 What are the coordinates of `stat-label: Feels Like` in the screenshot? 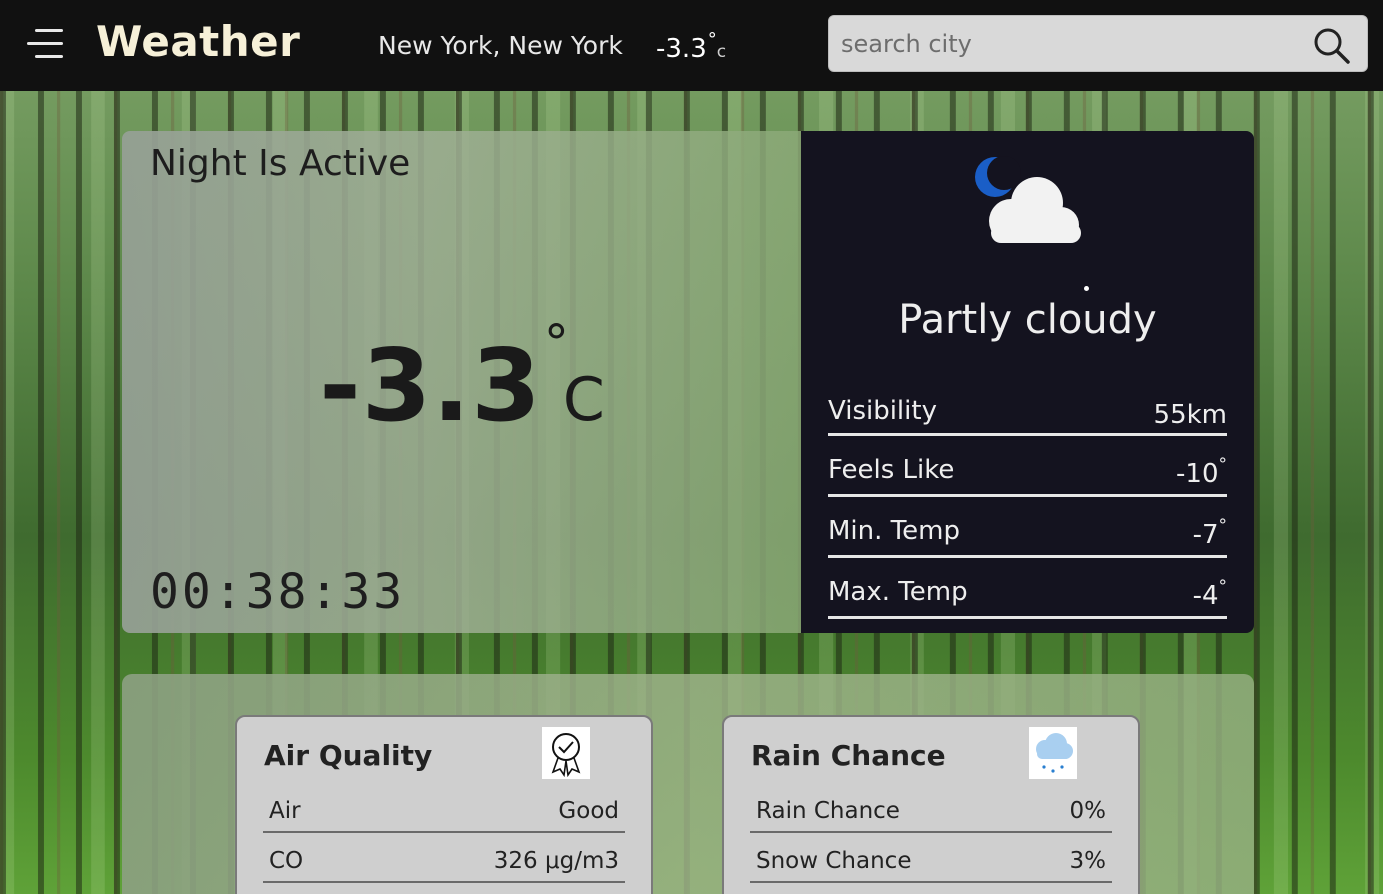 It's located at (891, 470).